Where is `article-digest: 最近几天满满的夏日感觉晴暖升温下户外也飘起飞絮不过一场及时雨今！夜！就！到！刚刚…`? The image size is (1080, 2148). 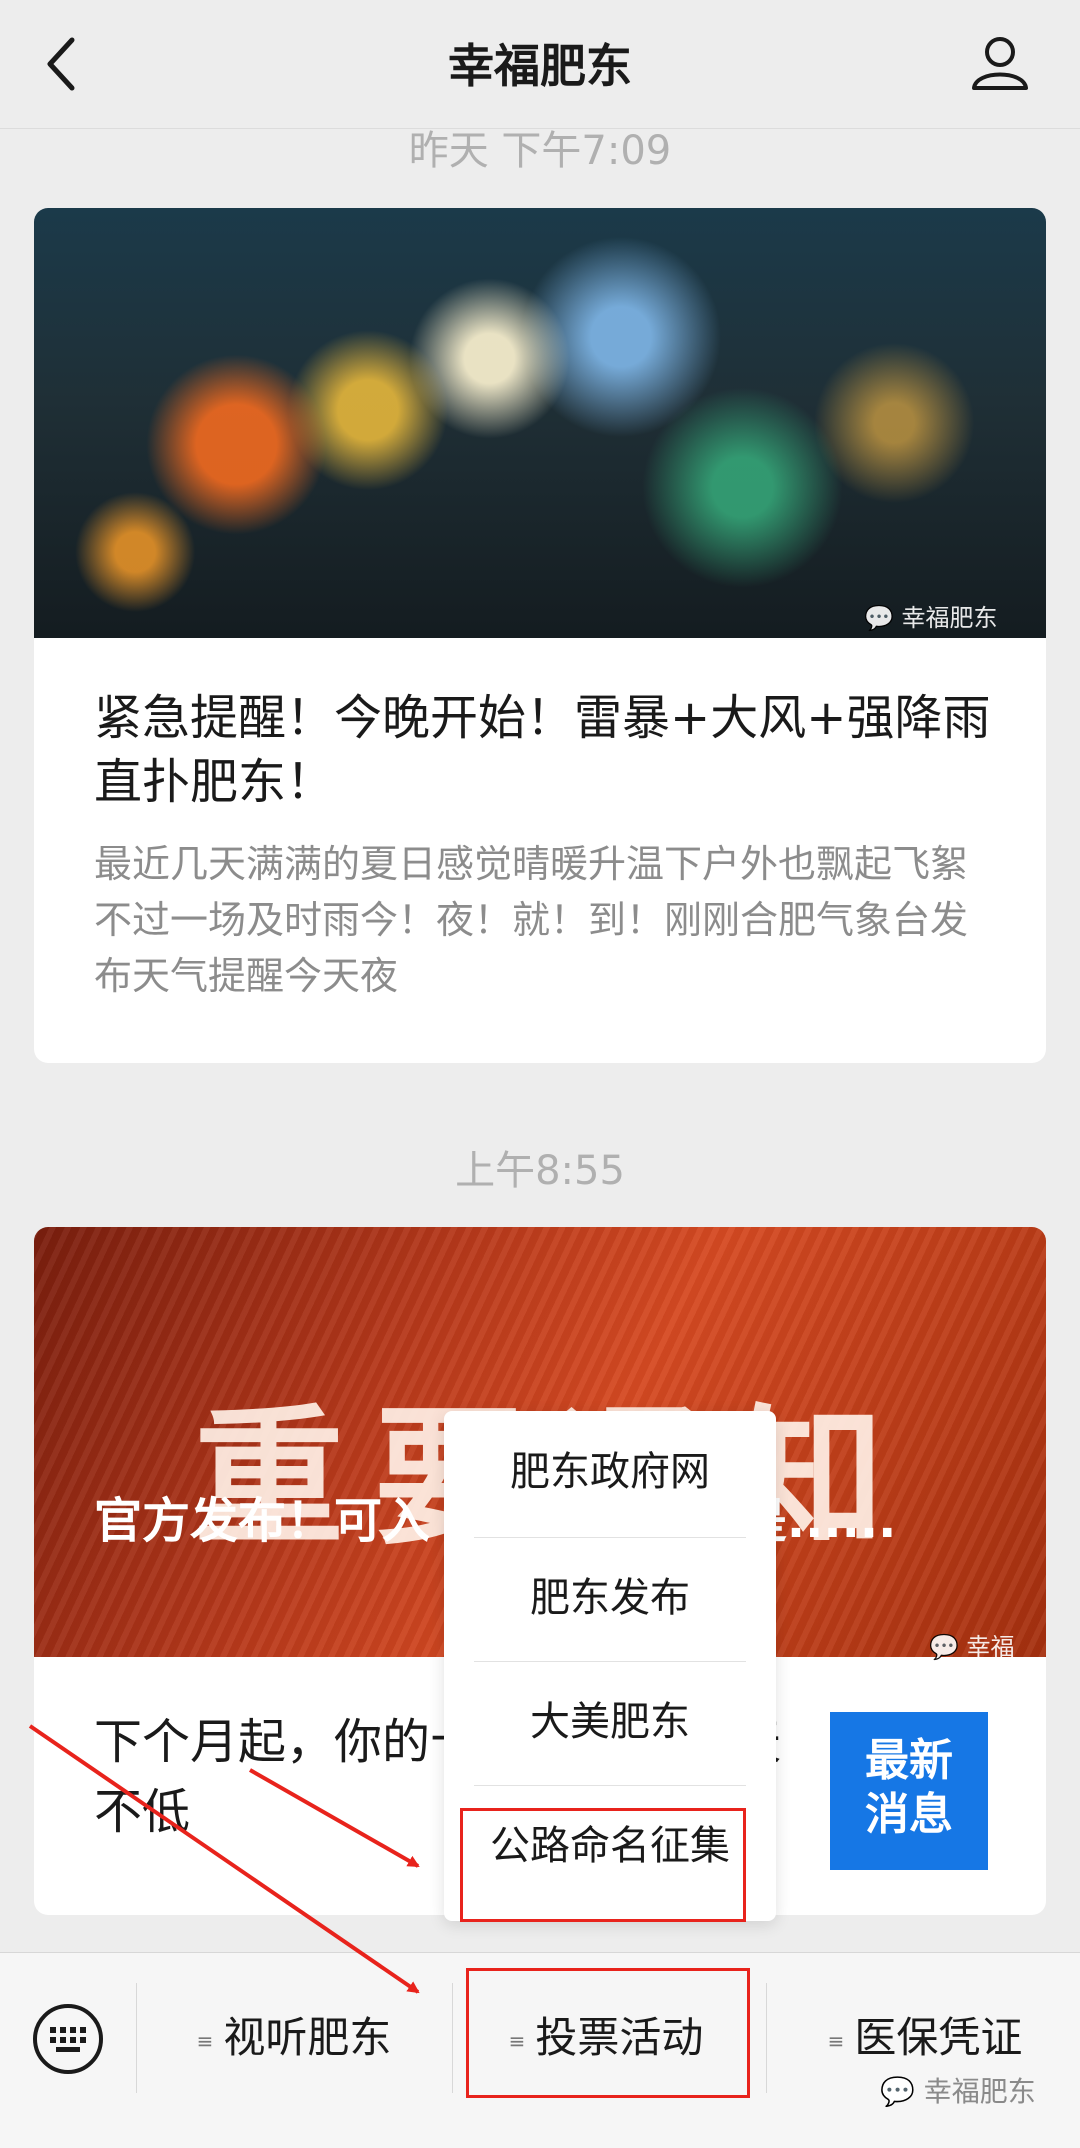 article-digest: 最近几天满满的夏日感觉晴暖升温下户外也飘起飞絮不过一场及时雨今！夜！就！到！刚刚… is located at coordinates (531, 920).